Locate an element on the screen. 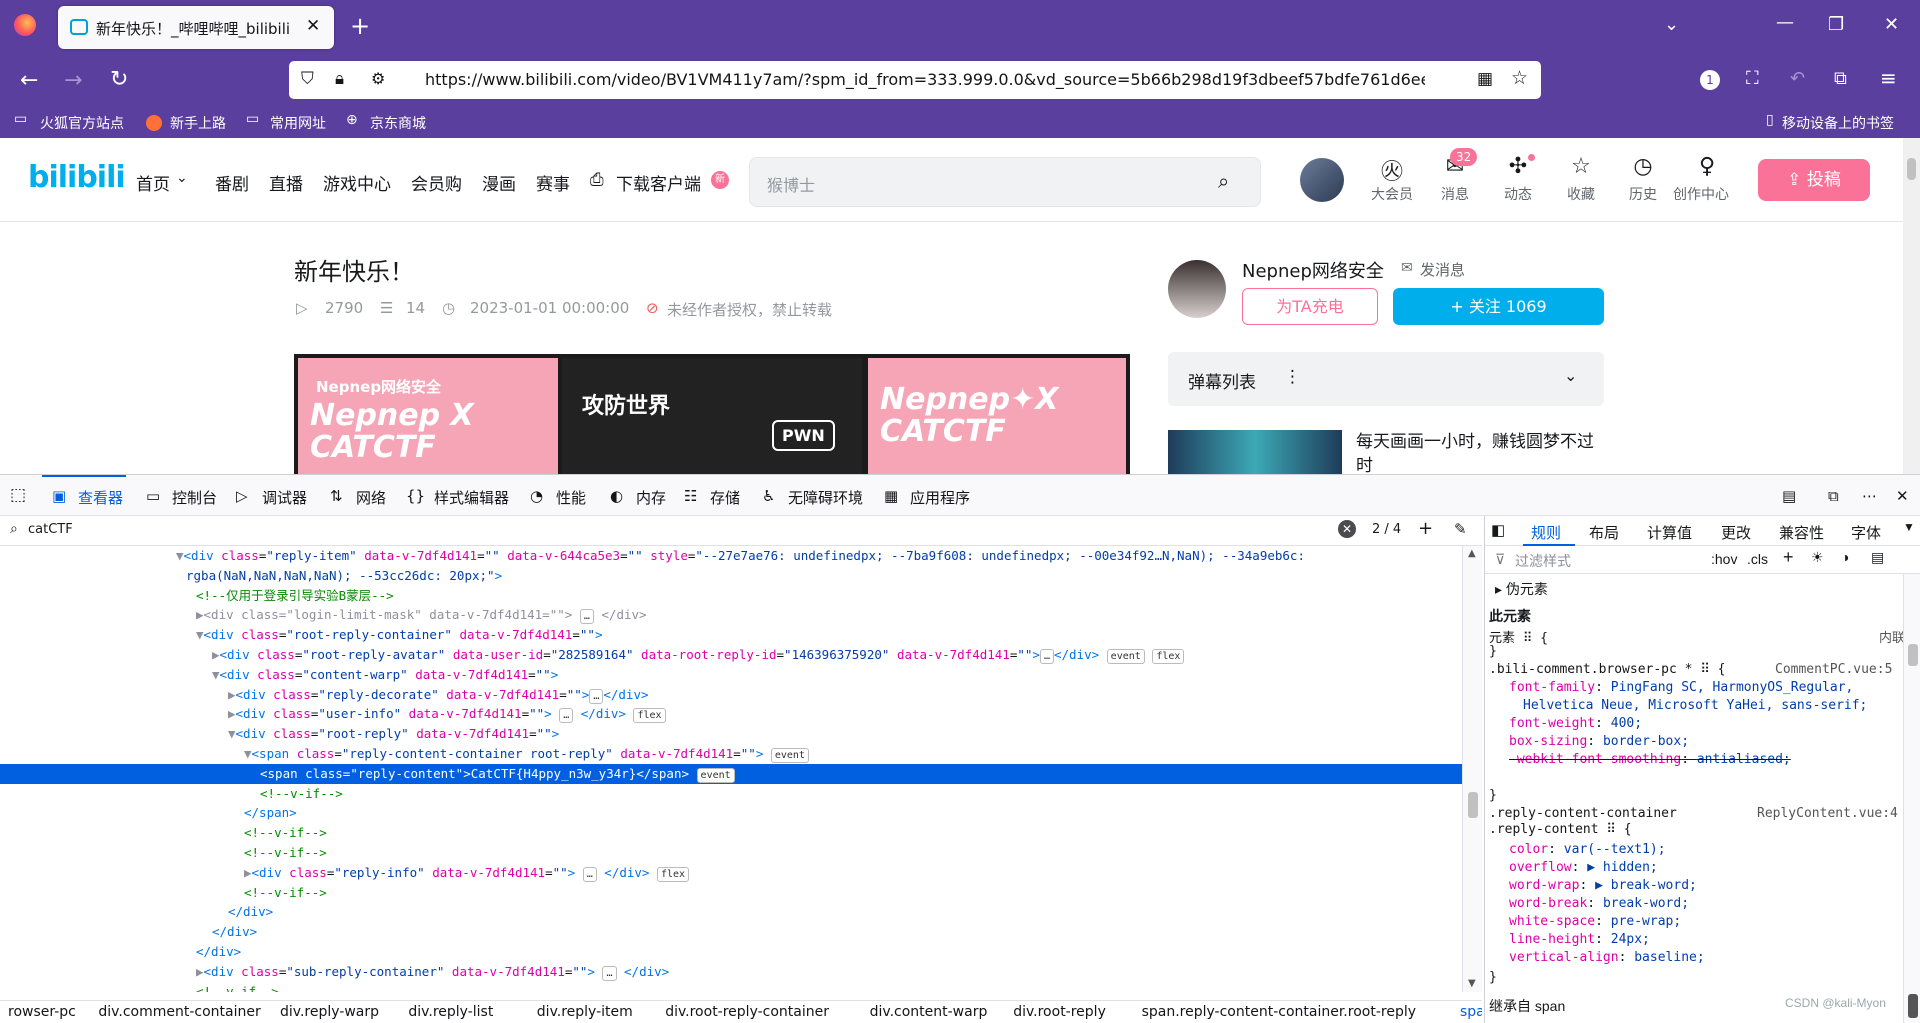 Image resolution: width=1920 pixels, height=1023 pixels. search-input: 猴博士 is located at coordinates (791, 184).